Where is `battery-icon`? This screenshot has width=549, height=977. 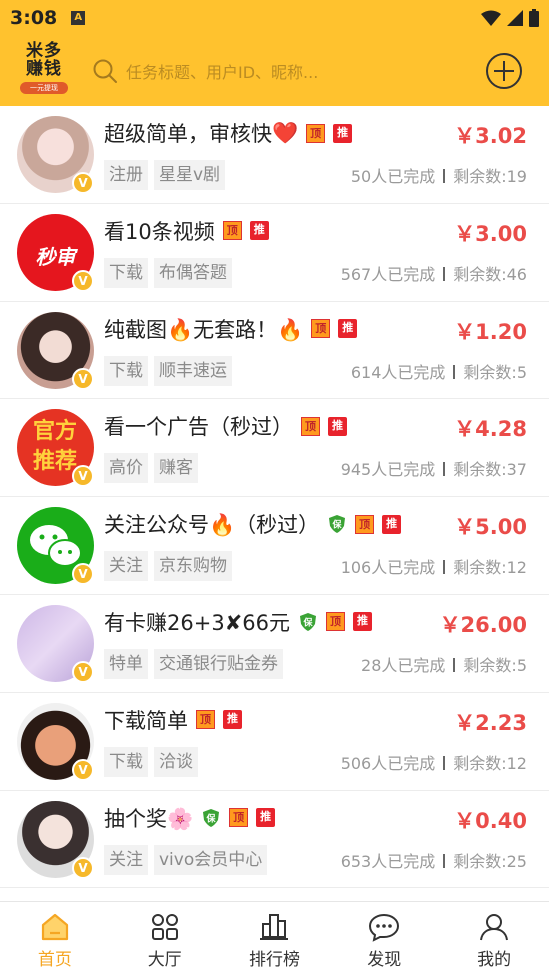 battery-icon is located at coordinates (534, 18).